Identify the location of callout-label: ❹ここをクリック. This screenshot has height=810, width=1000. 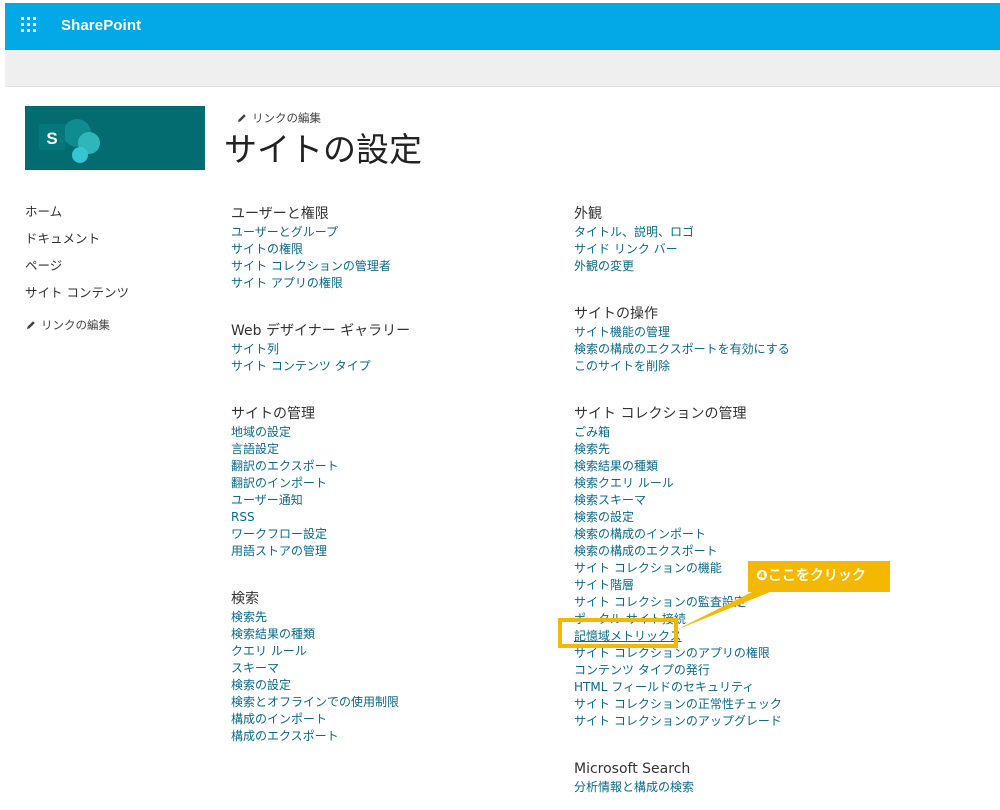
(819, 576).